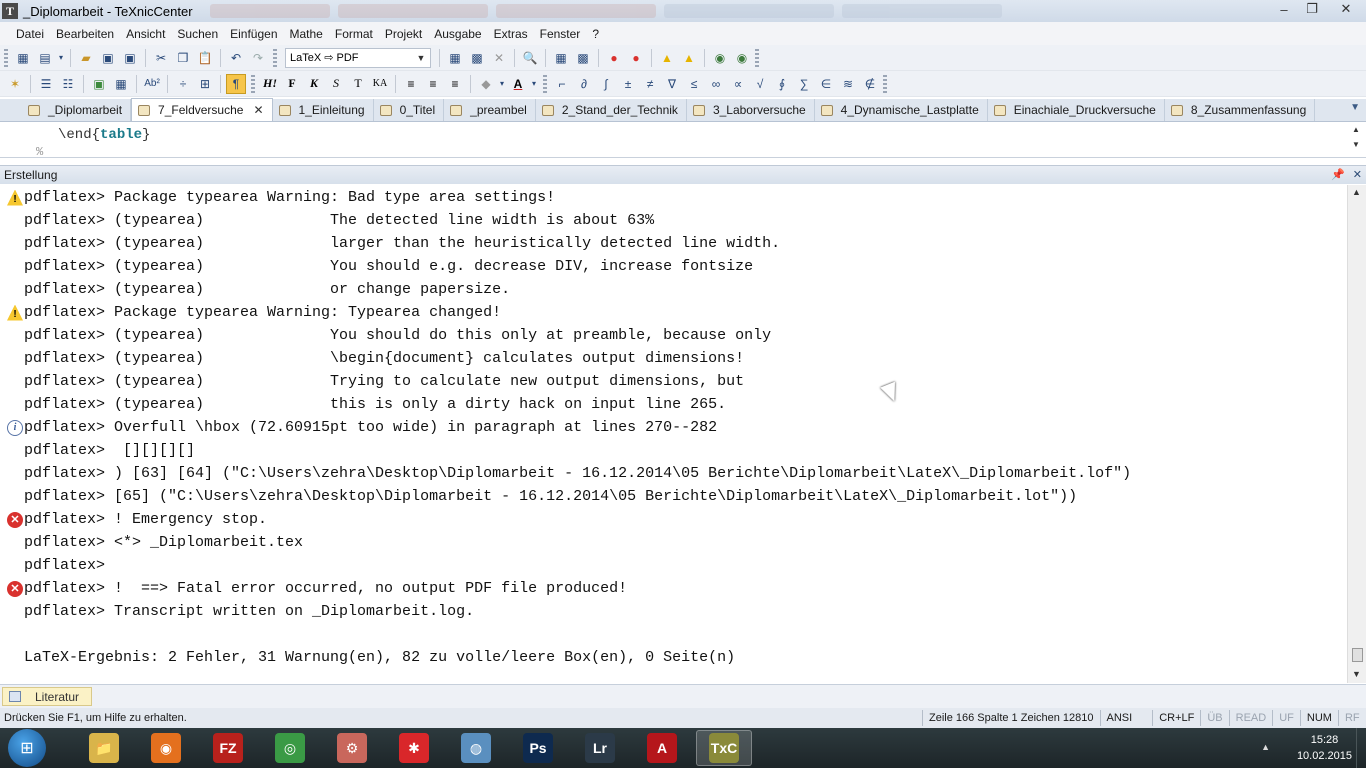 The height and width of the screenshot is (768, 1366). Describe the element at coordinates (1338, 174) in the screenshot. I see `pin-icon: 📌` at that location.